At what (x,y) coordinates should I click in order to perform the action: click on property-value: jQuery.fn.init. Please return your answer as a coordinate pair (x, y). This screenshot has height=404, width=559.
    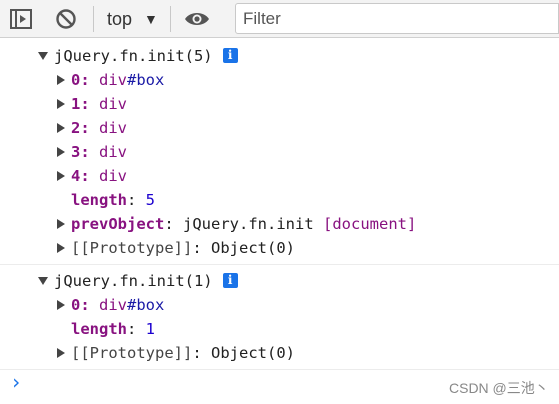
    Looking at the image, I should click on (248, 224).